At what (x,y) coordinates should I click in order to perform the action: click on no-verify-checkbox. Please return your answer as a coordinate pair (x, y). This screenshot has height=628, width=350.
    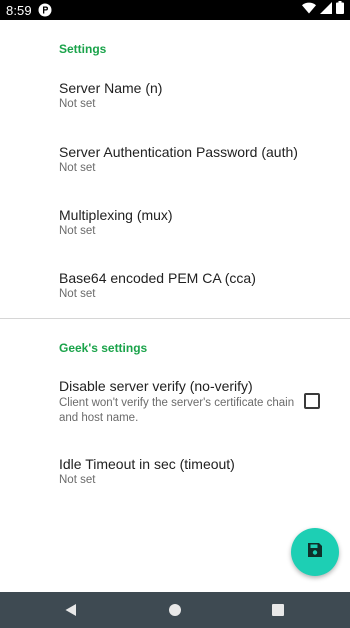
    Looking at the image, I should click on (312, 401).